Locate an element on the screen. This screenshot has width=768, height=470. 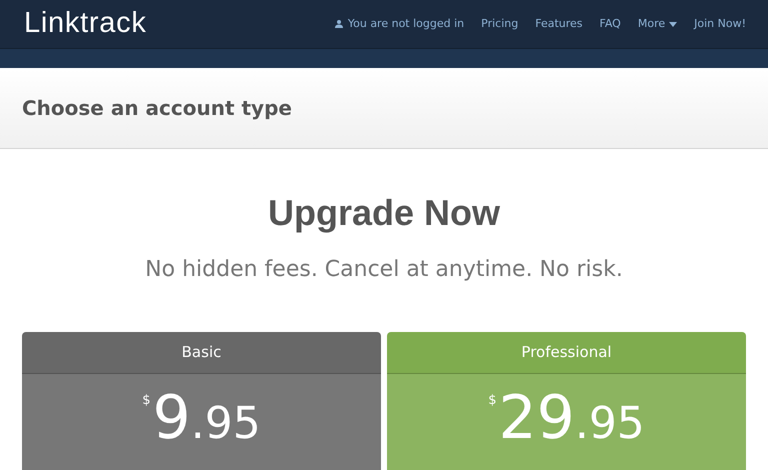
nav-link: FAQ is located at coordinates (610, 24).